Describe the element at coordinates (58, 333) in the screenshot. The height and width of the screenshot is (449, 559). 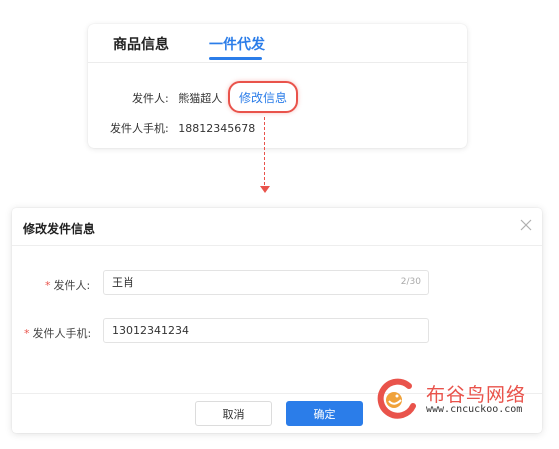
I see `sender-phone-field-label: * 发件人手机:` at that location.